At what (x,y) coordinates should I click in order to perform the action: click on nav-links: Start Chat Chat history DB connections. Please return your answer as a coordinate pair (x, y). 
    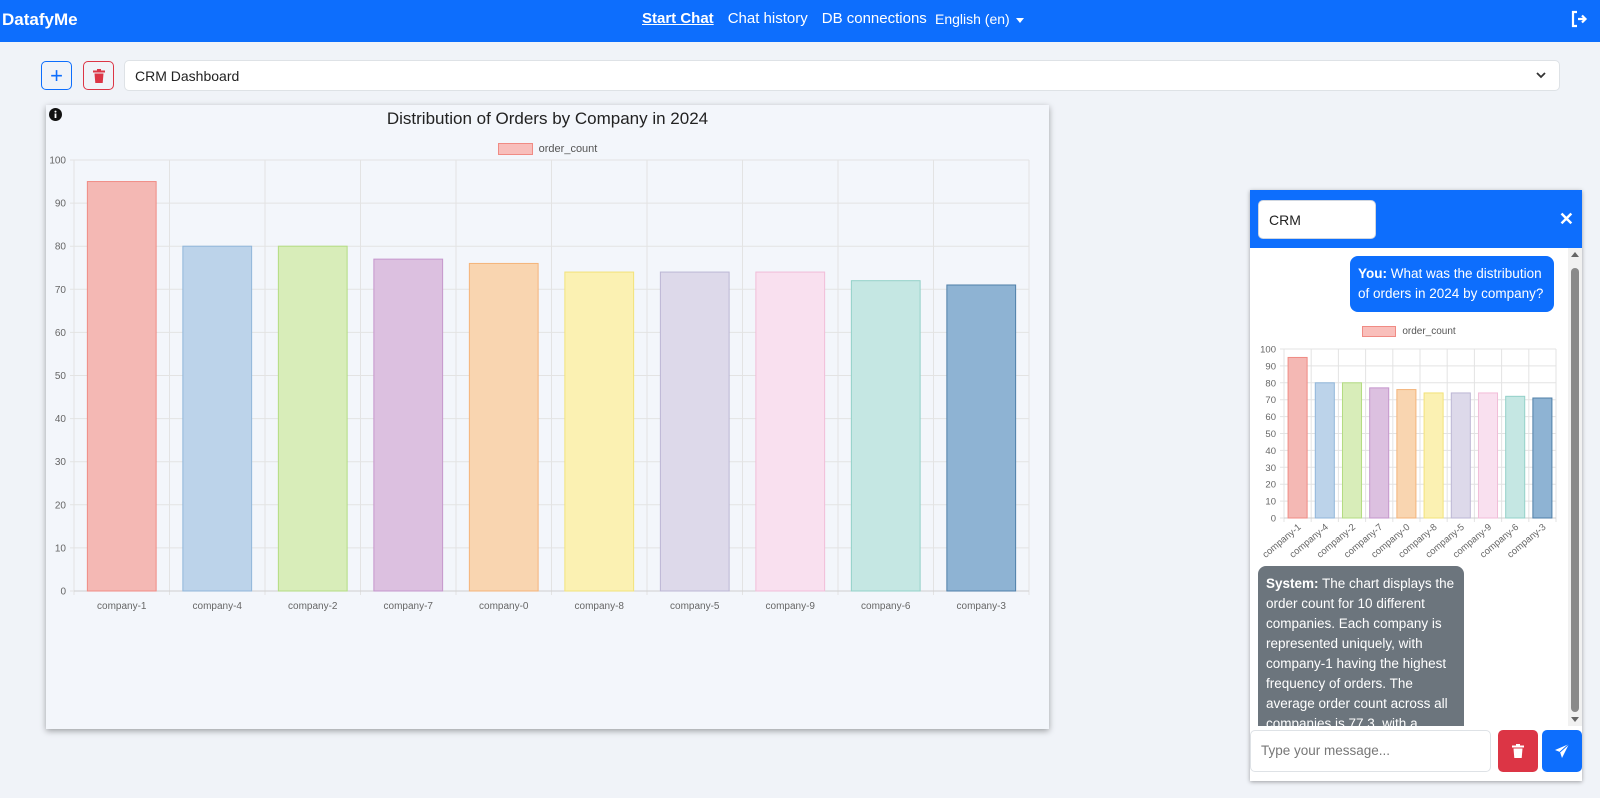
    Looking at the image, I should click on (784, 18).